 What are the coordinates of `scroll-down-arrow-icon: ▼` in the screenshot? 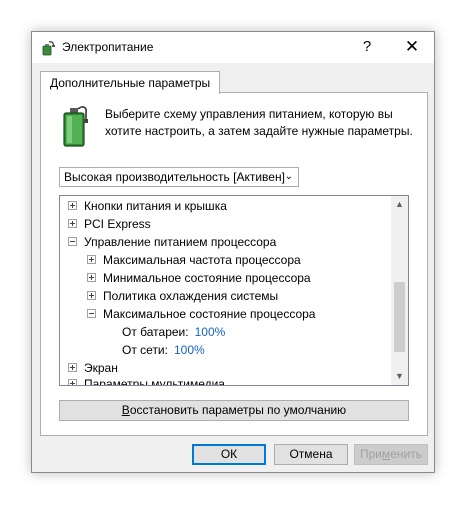 It's located at (399, 376).